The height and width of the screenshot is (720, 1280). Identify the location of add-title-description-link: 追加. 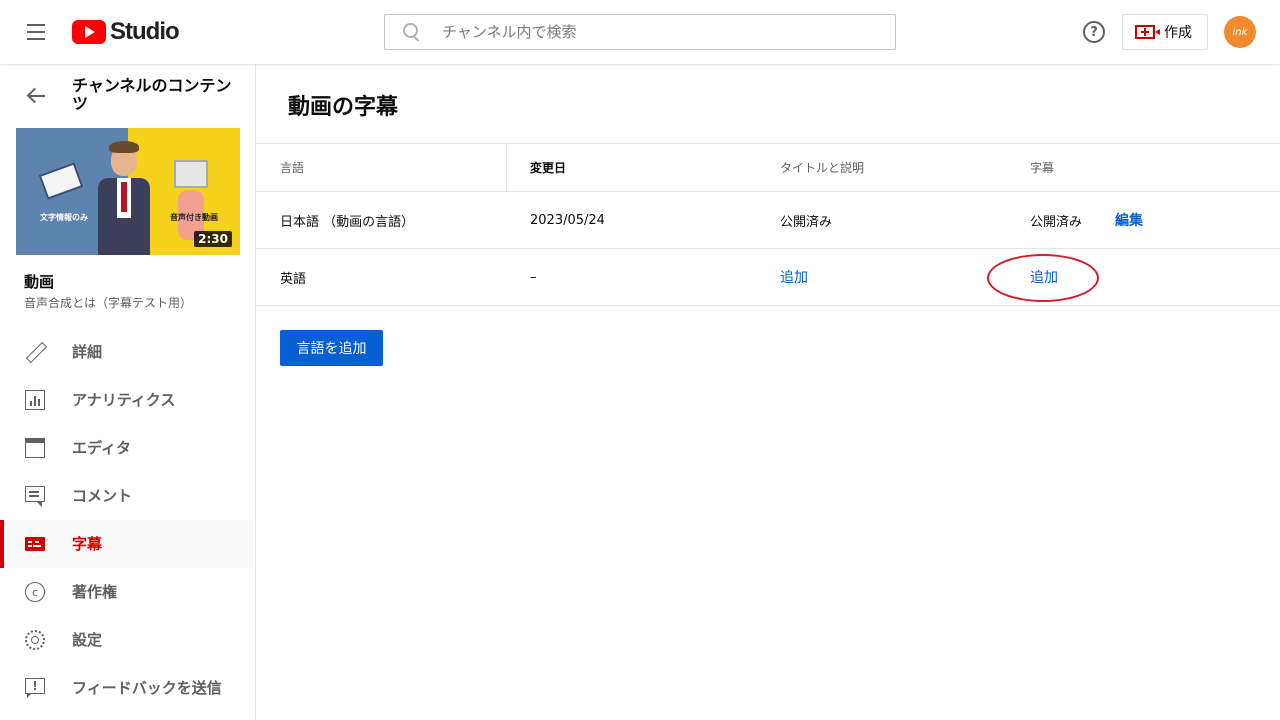
(794, 277).